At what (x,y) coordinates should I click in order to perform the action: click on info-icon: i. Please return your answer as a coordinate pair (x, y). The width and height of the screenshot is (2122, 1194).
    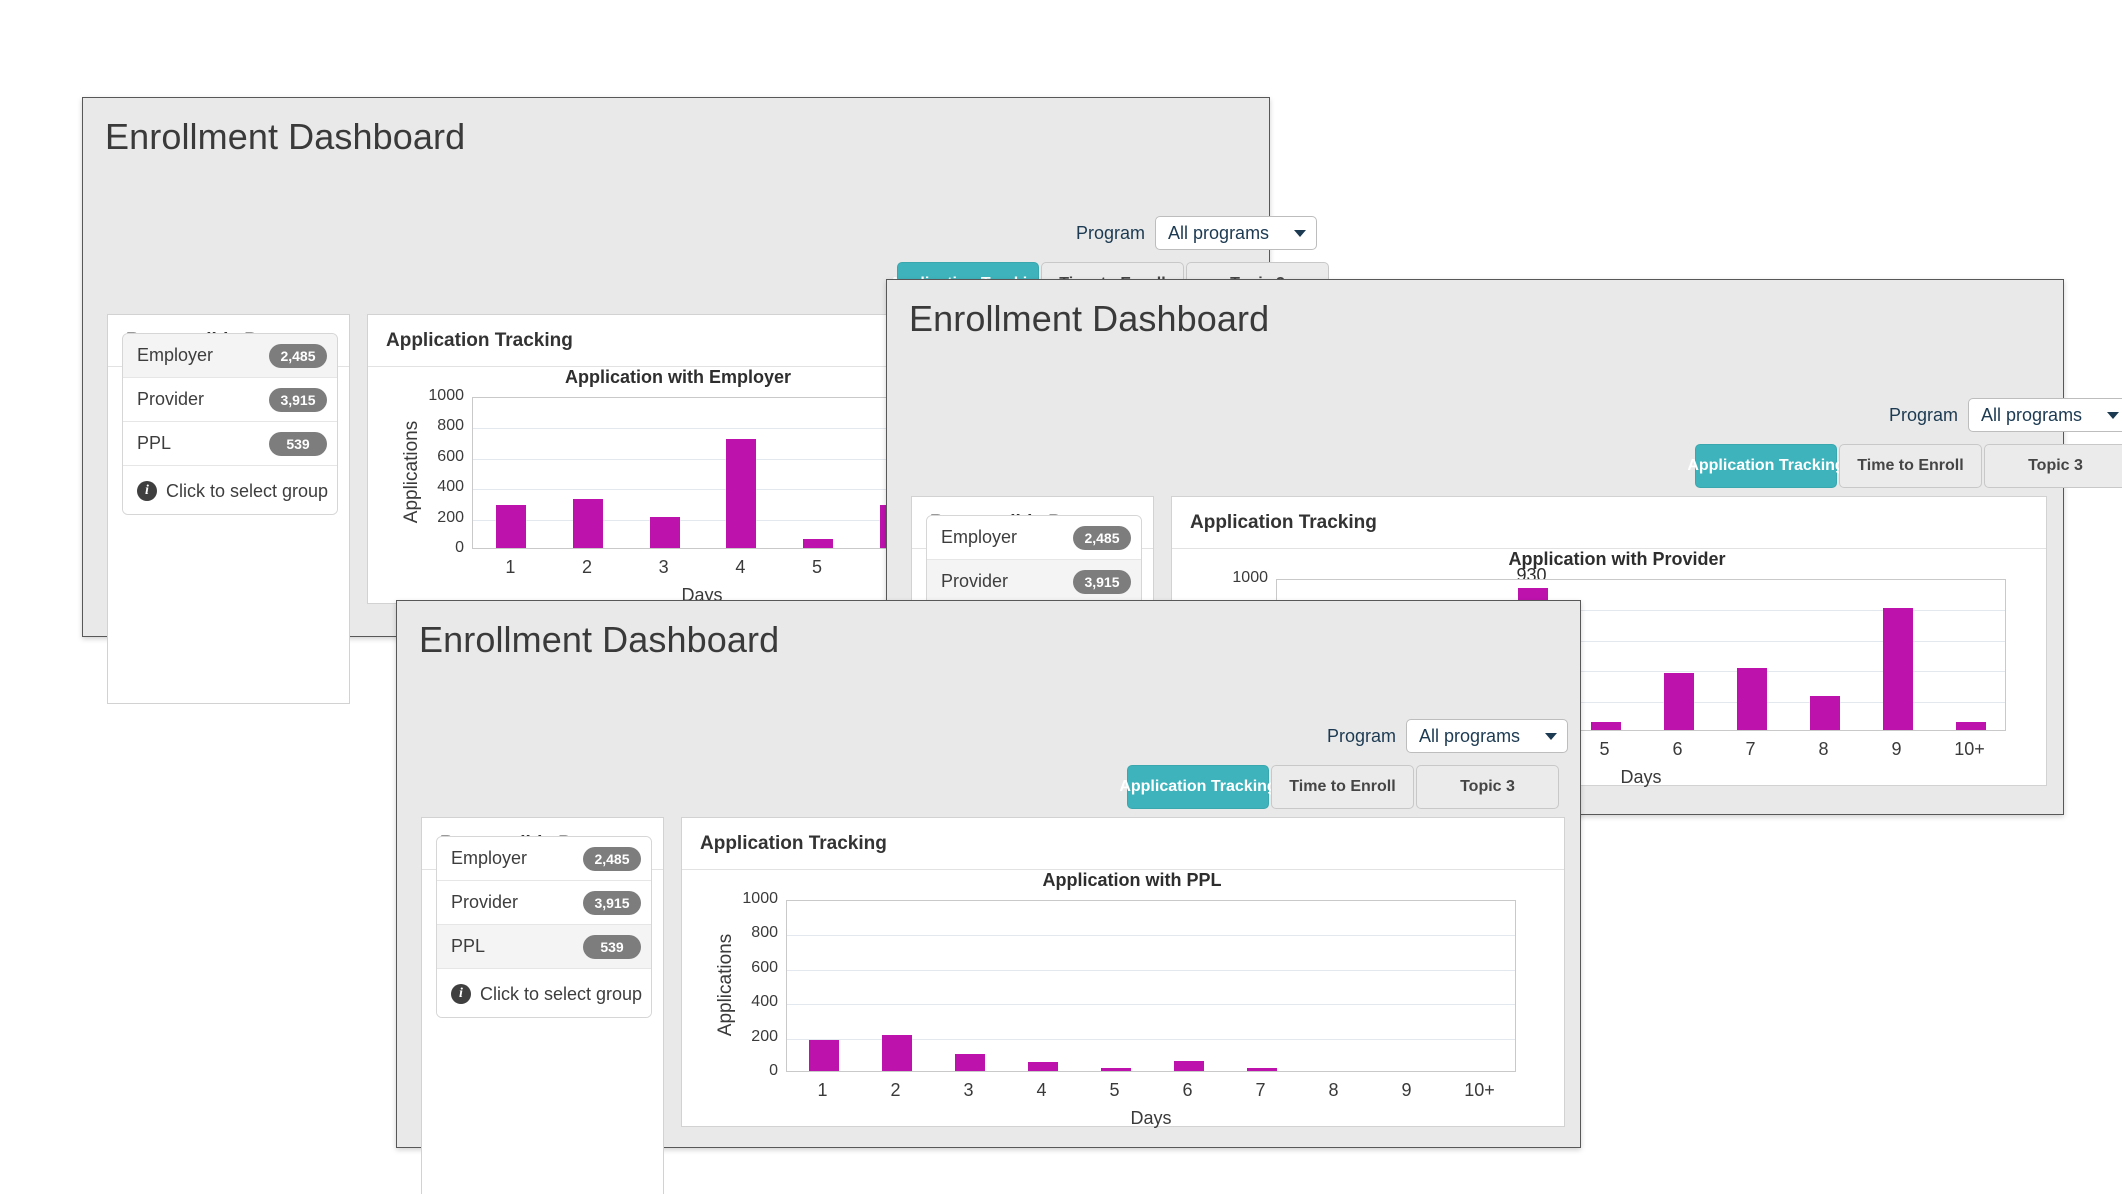
    Looking at the image, I should click on (461, 994).